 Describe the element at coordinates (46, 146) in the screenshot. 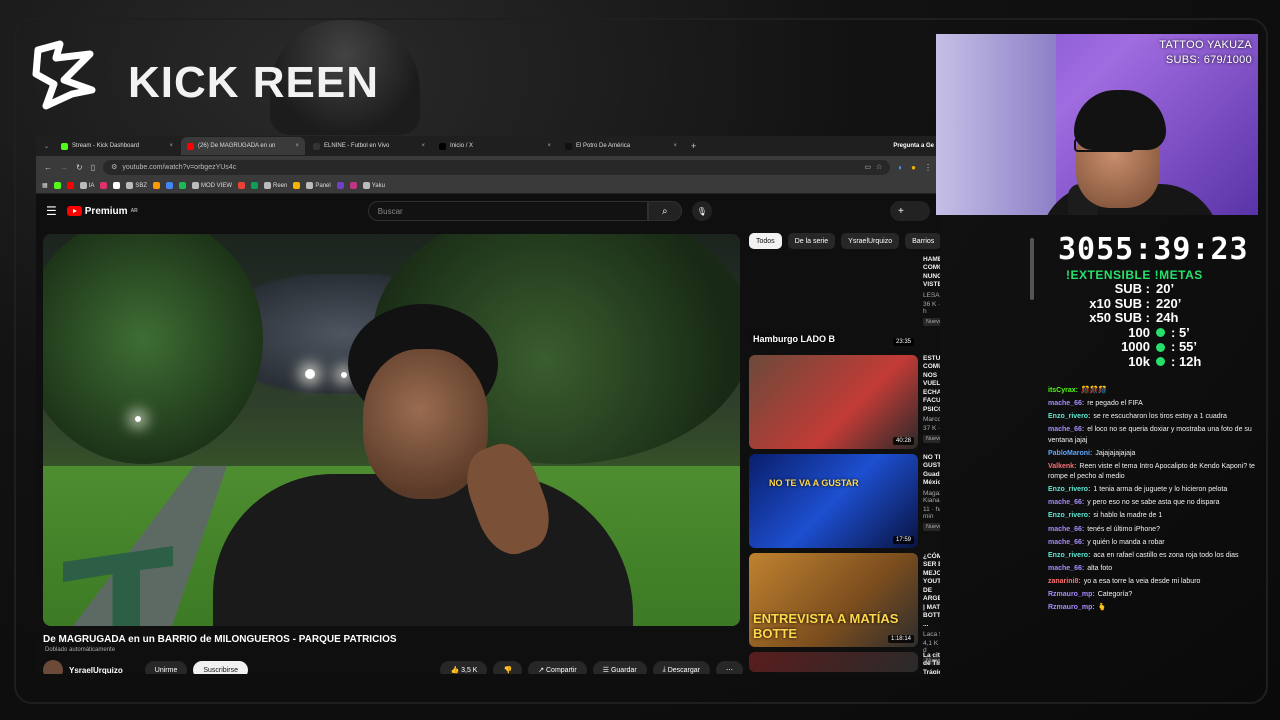

I see `tab-search-chevron-icon: ⌄` at that location.